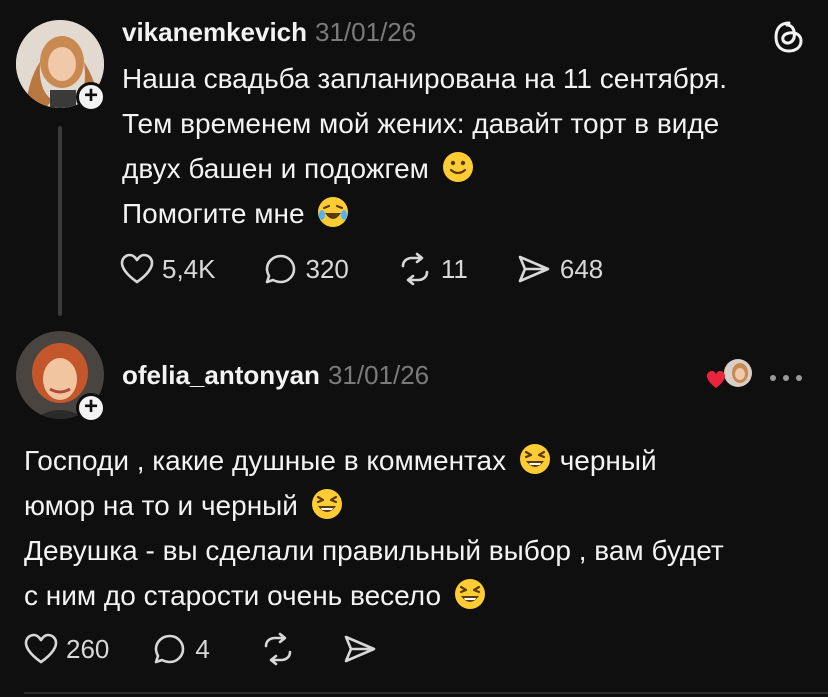 The width and height of the screenshot is (828, 697). Describe the element at coordinates (432, 269) in the screenshot. I see `repost-button: 11` at that location.